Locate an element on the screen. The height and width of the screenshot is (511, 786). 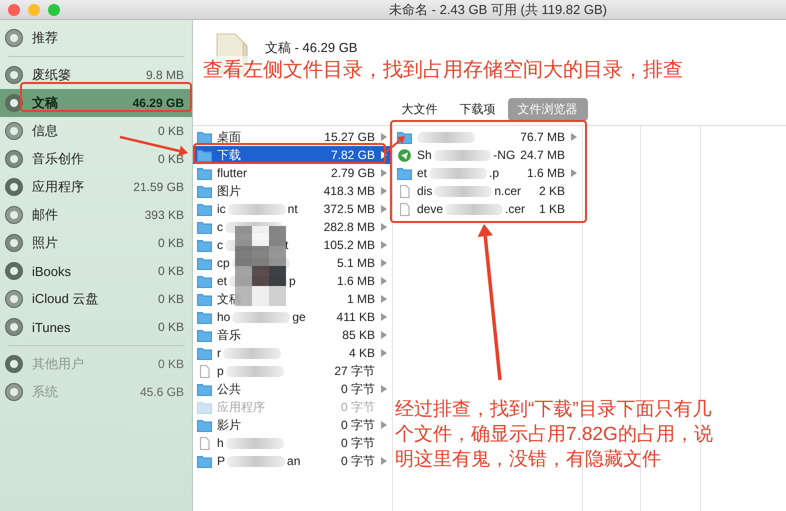
file-name: .cer is located at coordinates (515, 209).